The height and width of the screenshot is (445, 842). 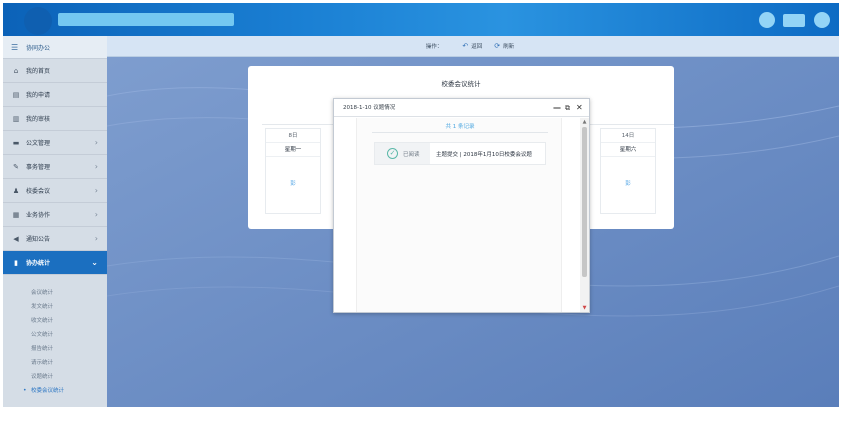 What do you see at coordinates (55, 119) in the screenshot?
I see `sidebar-item: ▥ 我的审核` at bounding box center [55, 119].